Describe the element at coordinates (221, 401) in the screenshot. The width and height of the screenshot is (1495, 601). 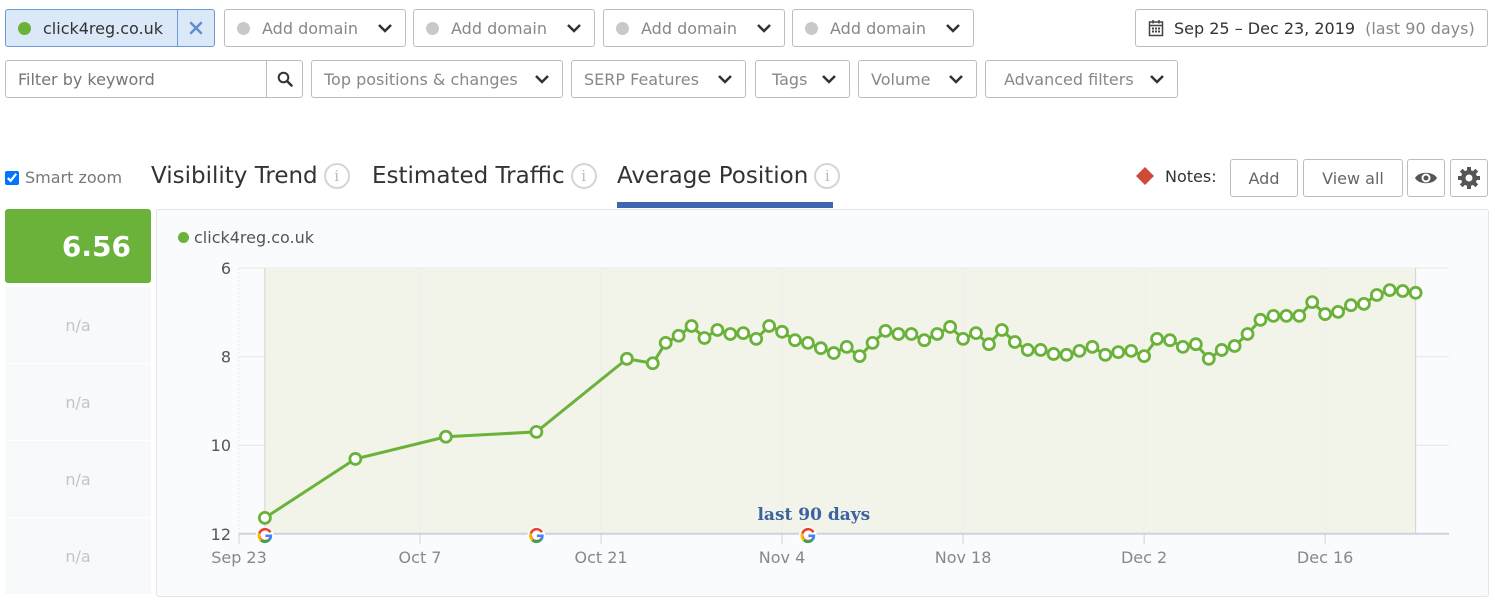
I see `y-axis: 6 8 10 12` at that location.